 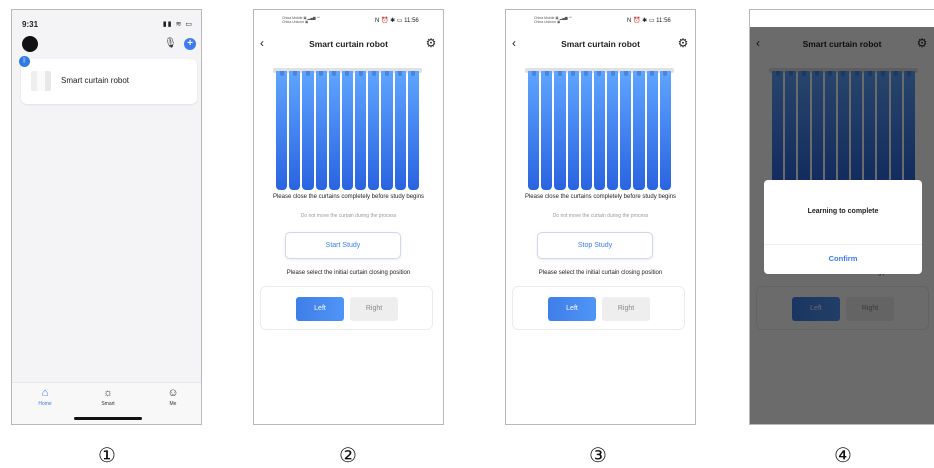 I want to click on step-label-4: ④, so click(x=843, y=455).